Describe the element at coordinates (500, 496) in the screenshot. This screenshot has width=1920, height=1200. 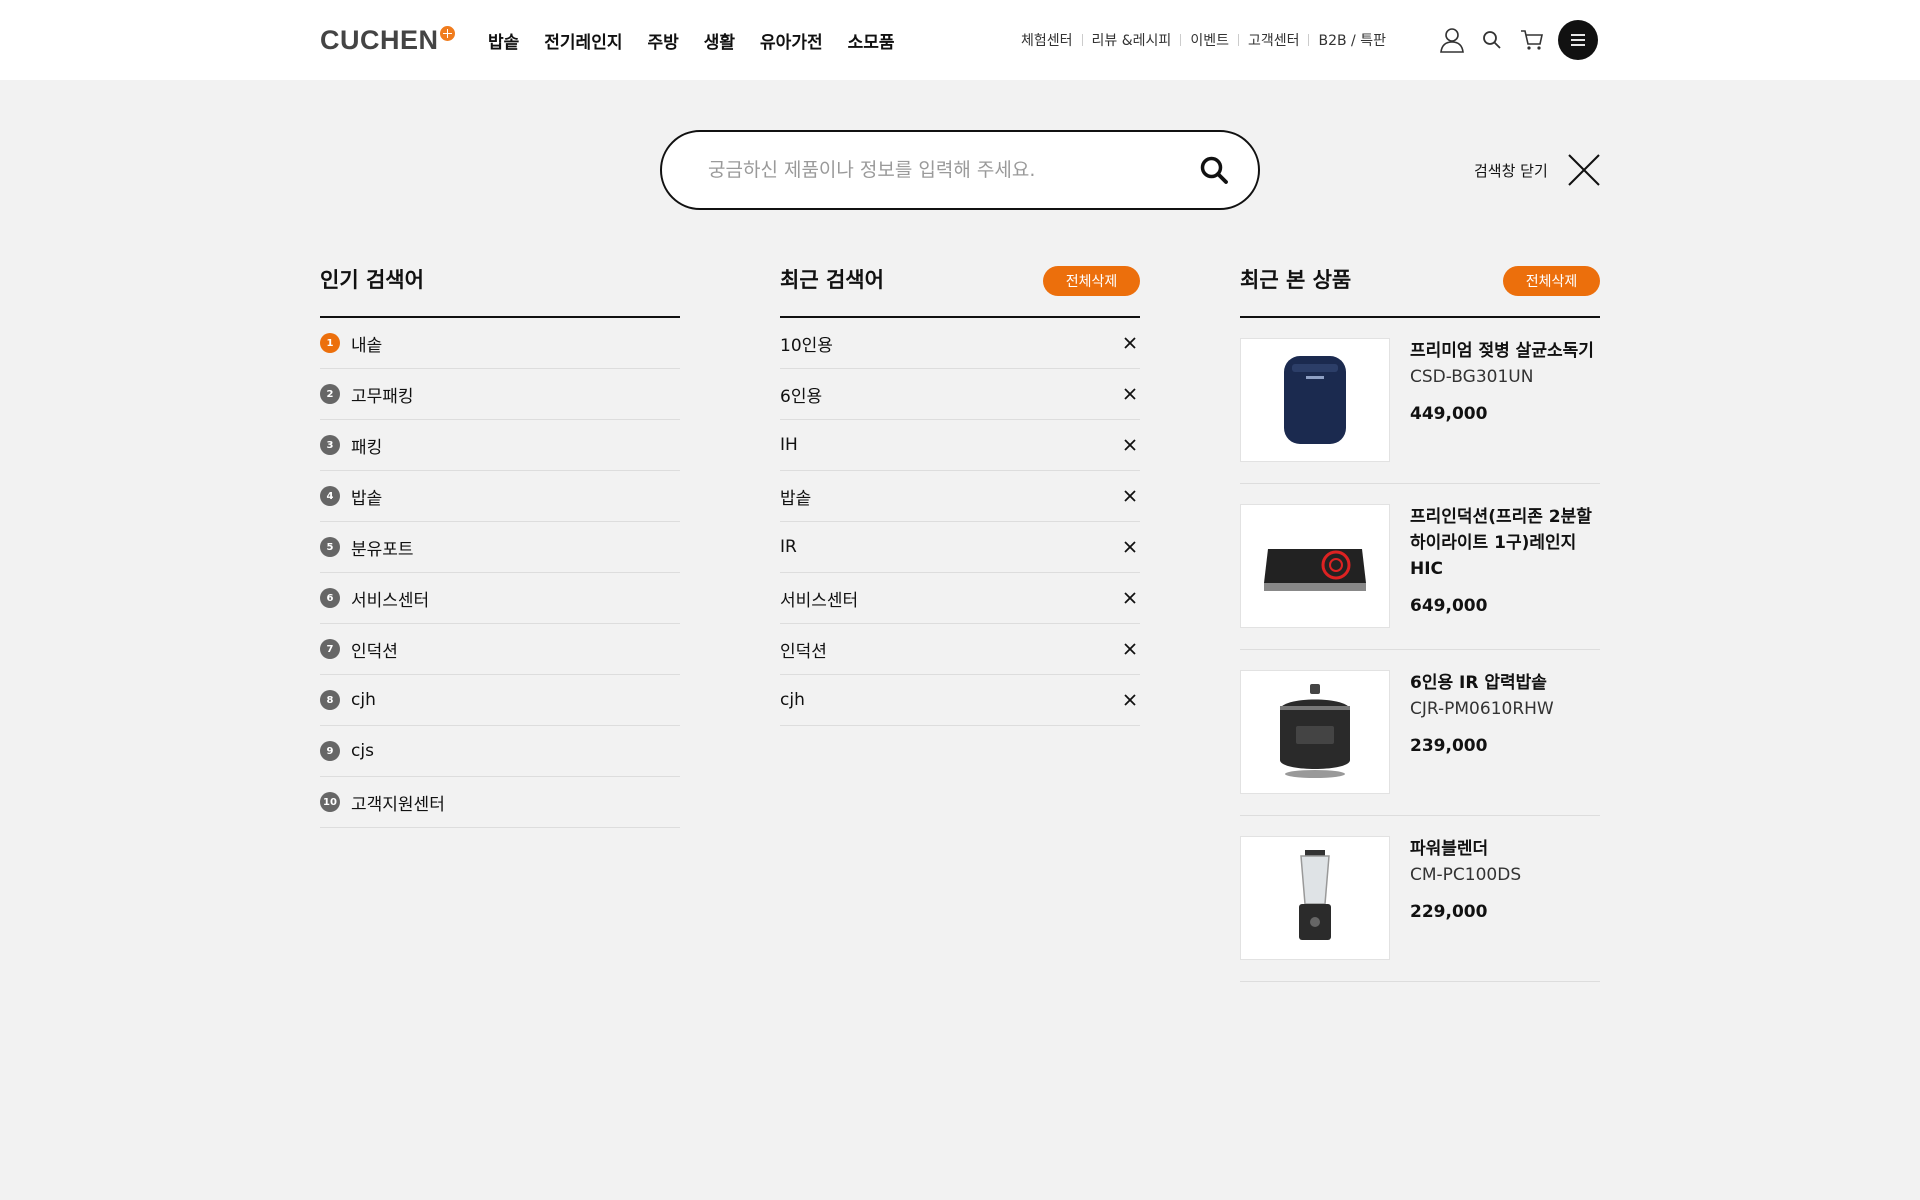
I see `popular-item: 4 밥솥` at that location.